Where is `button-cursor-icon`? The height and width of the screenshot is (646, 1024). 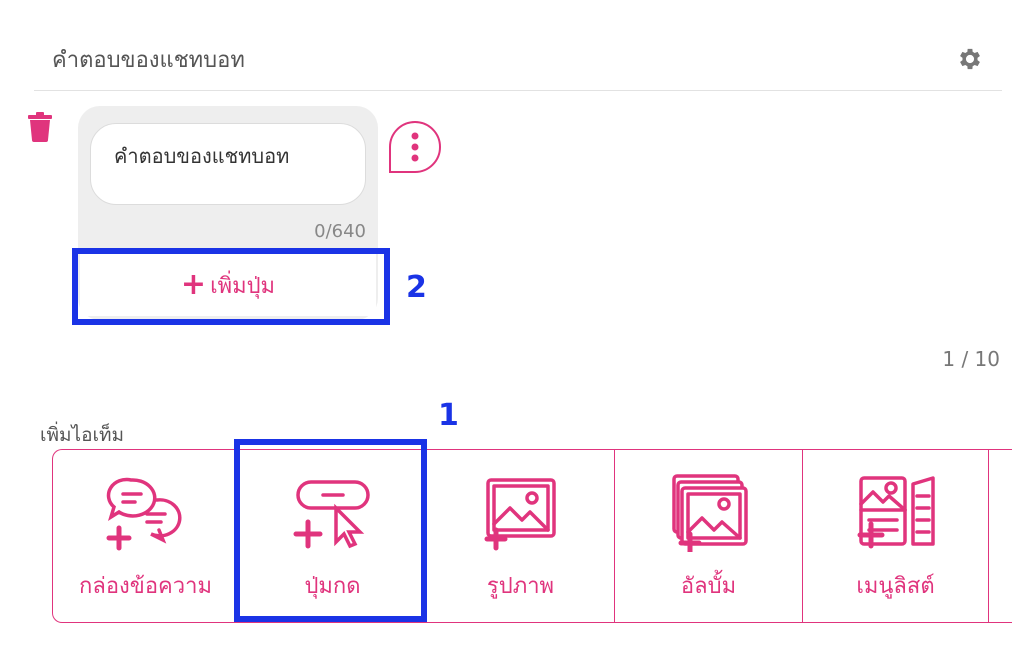
button-cursor-icon is located at coordinates (331, 514).